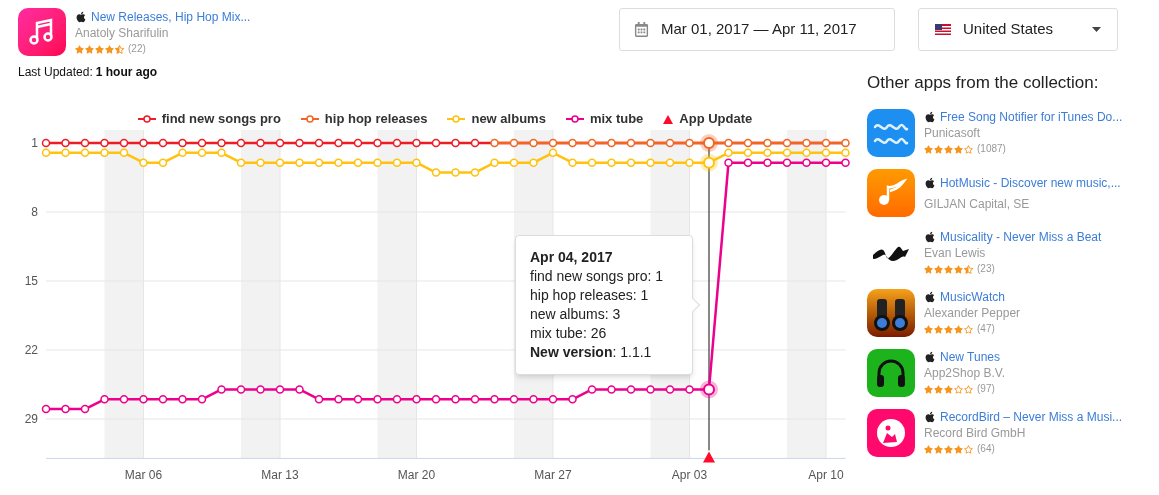 The width and height of the screenshot is (1159, 495). I want to click on legend-label: new albums, so click(508, 119).